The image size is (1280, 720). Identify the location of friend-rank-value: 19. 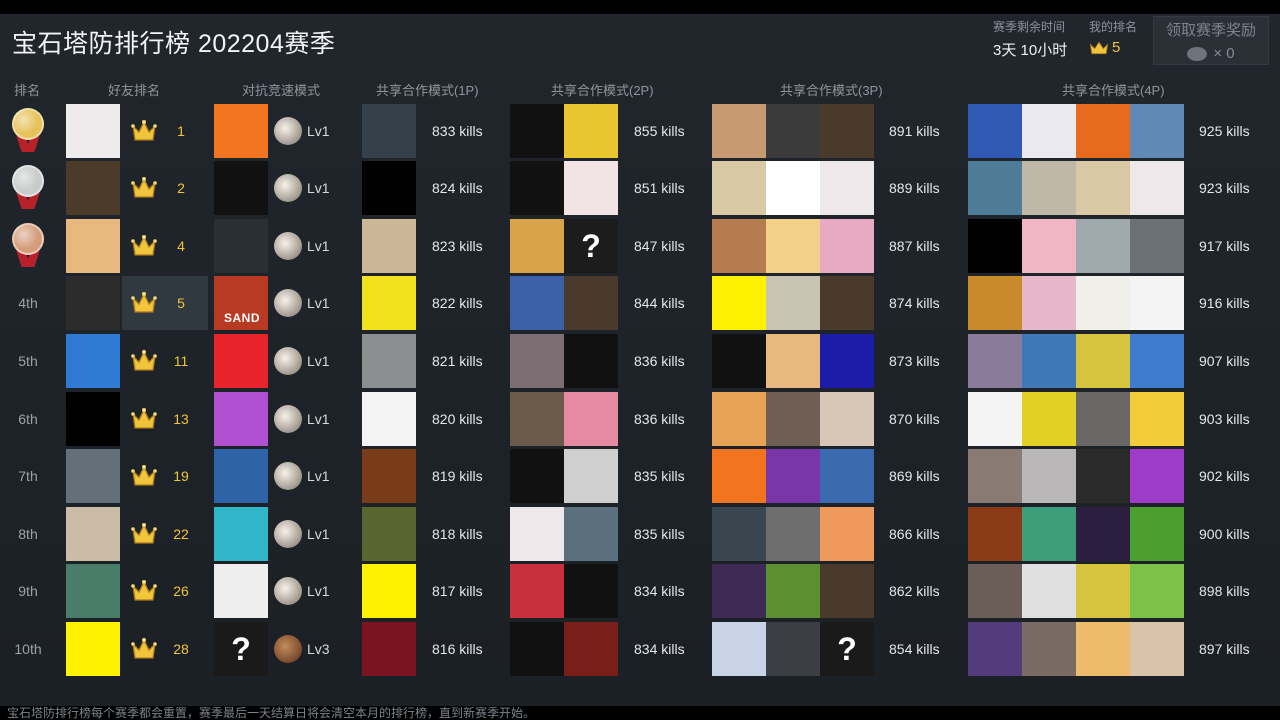
(181, 476).